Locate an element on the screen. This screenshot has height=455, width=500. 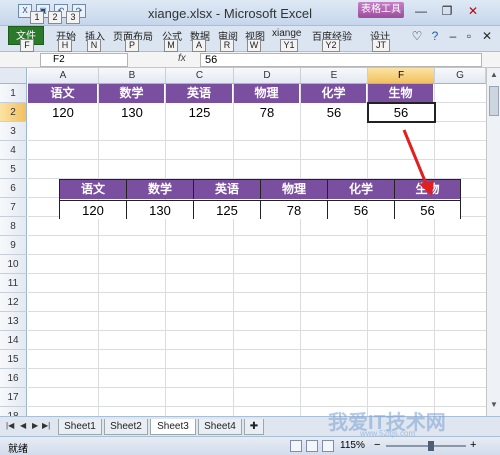
pasted-header-cell: 生物 is located at coordinates (427, 189).